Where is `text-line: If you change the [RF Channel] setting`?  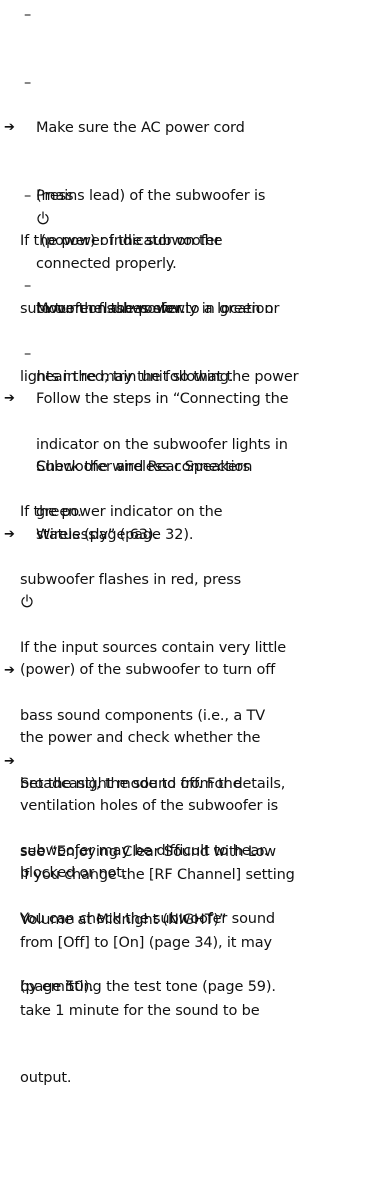
text-line: If you change the [RF Channel] setting is located at coordinates (157, 874).